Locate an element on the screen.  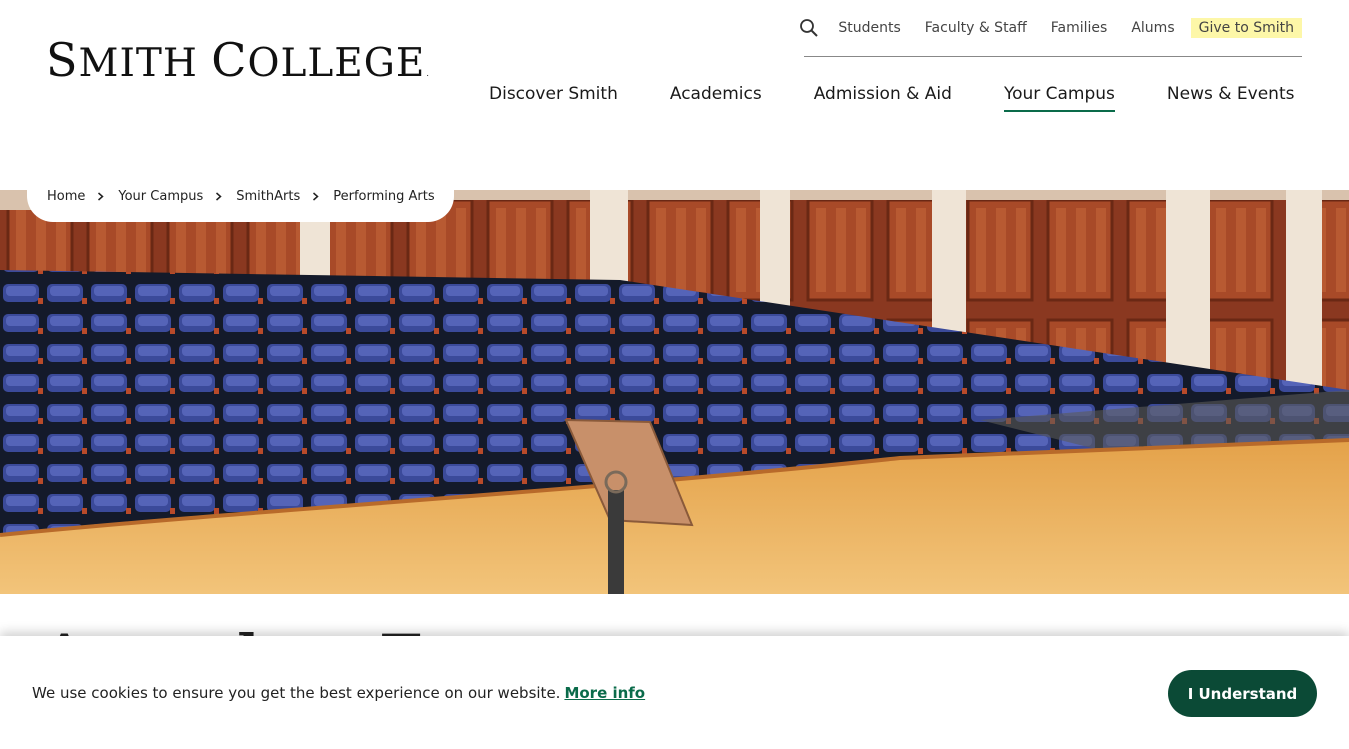
utility-divider is located at coordinates (1053, 56).